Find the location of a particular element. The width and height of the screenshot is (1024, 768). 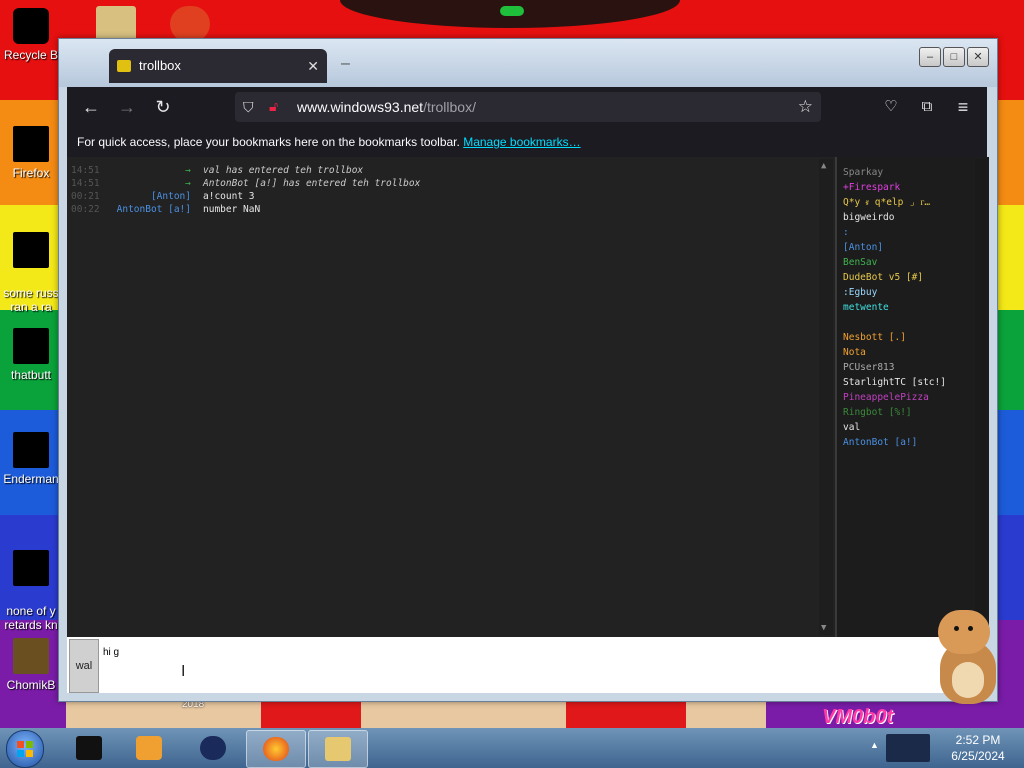

bookmark-star-icon: ☆ is located at coordinates (805, 107).